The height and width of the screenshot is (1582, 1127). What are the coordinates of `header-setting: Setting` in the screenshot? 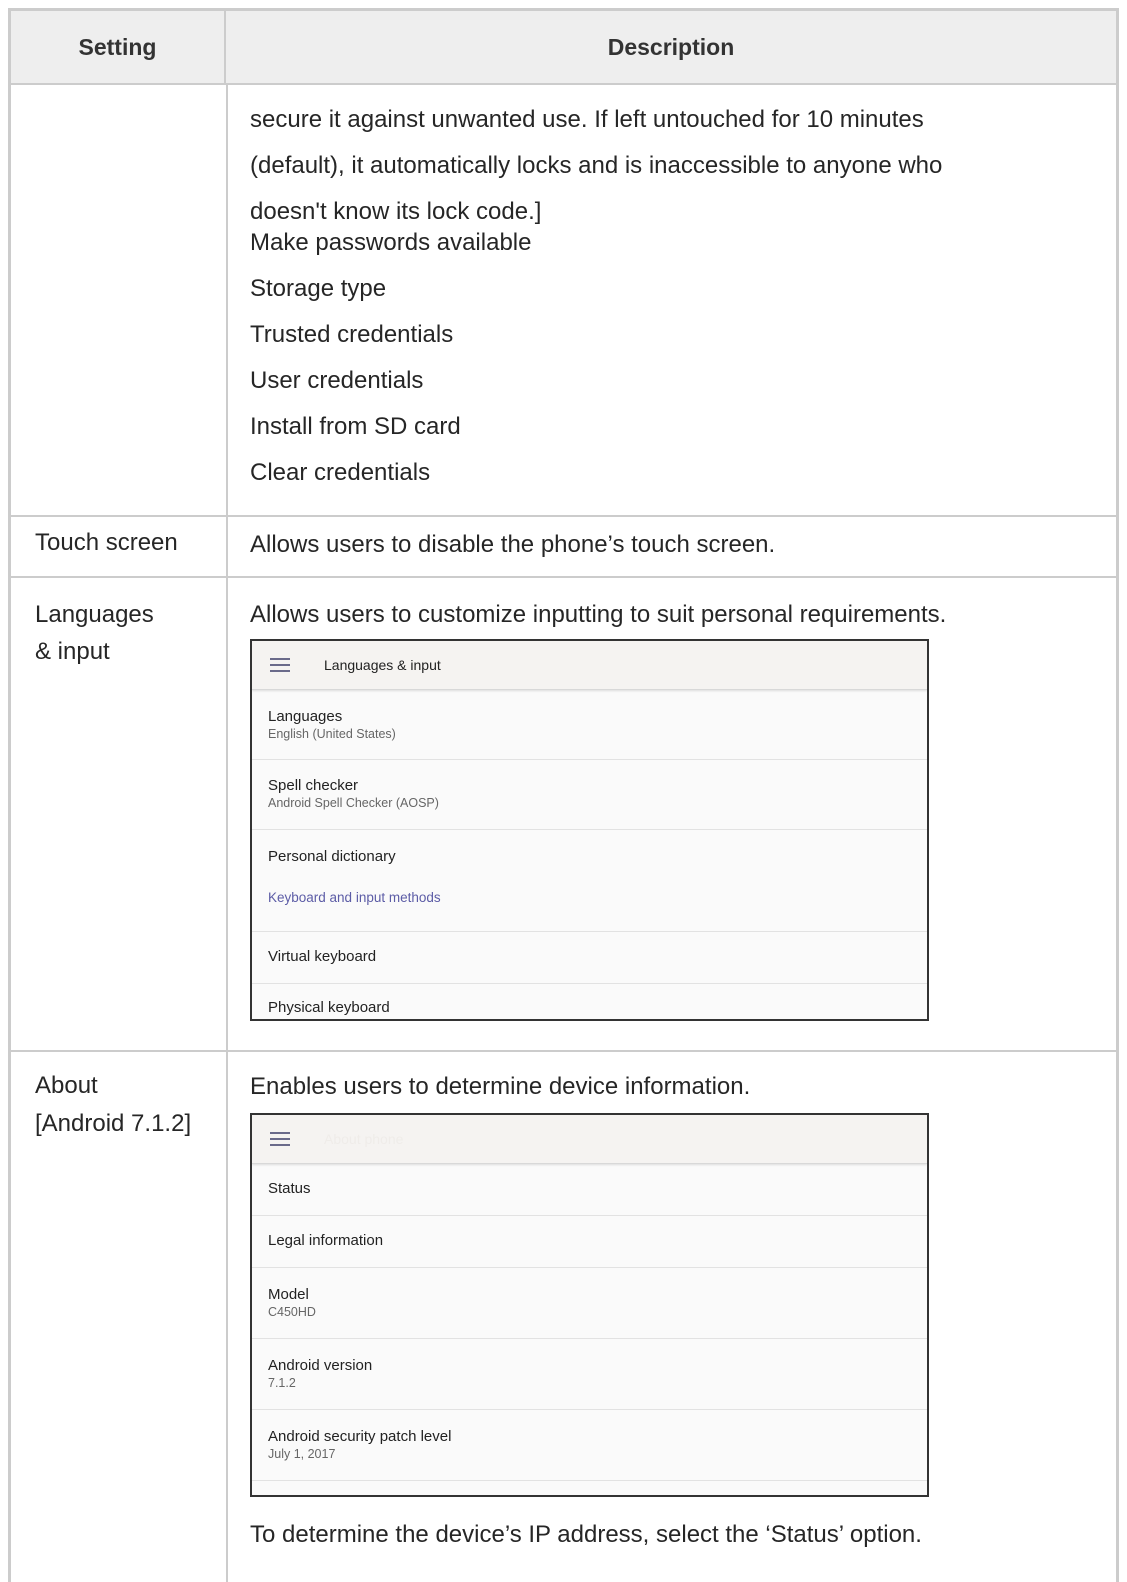 It's located at (118, 47).